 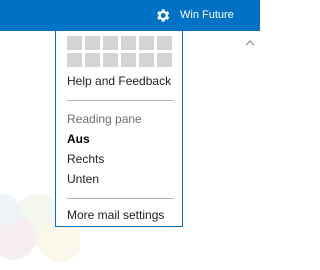 I want to click on app-tiles-grid, so click(x=121, y=51).